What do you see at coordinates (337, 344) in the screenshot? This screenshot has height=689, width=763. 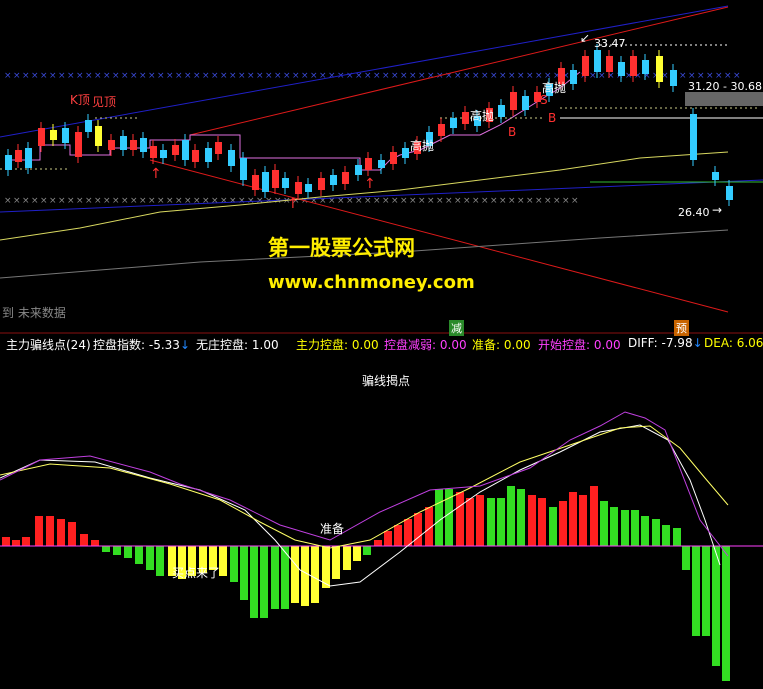 I see `item-main-control: 主力控盘: 0.00` at bounding box center [337, 344].